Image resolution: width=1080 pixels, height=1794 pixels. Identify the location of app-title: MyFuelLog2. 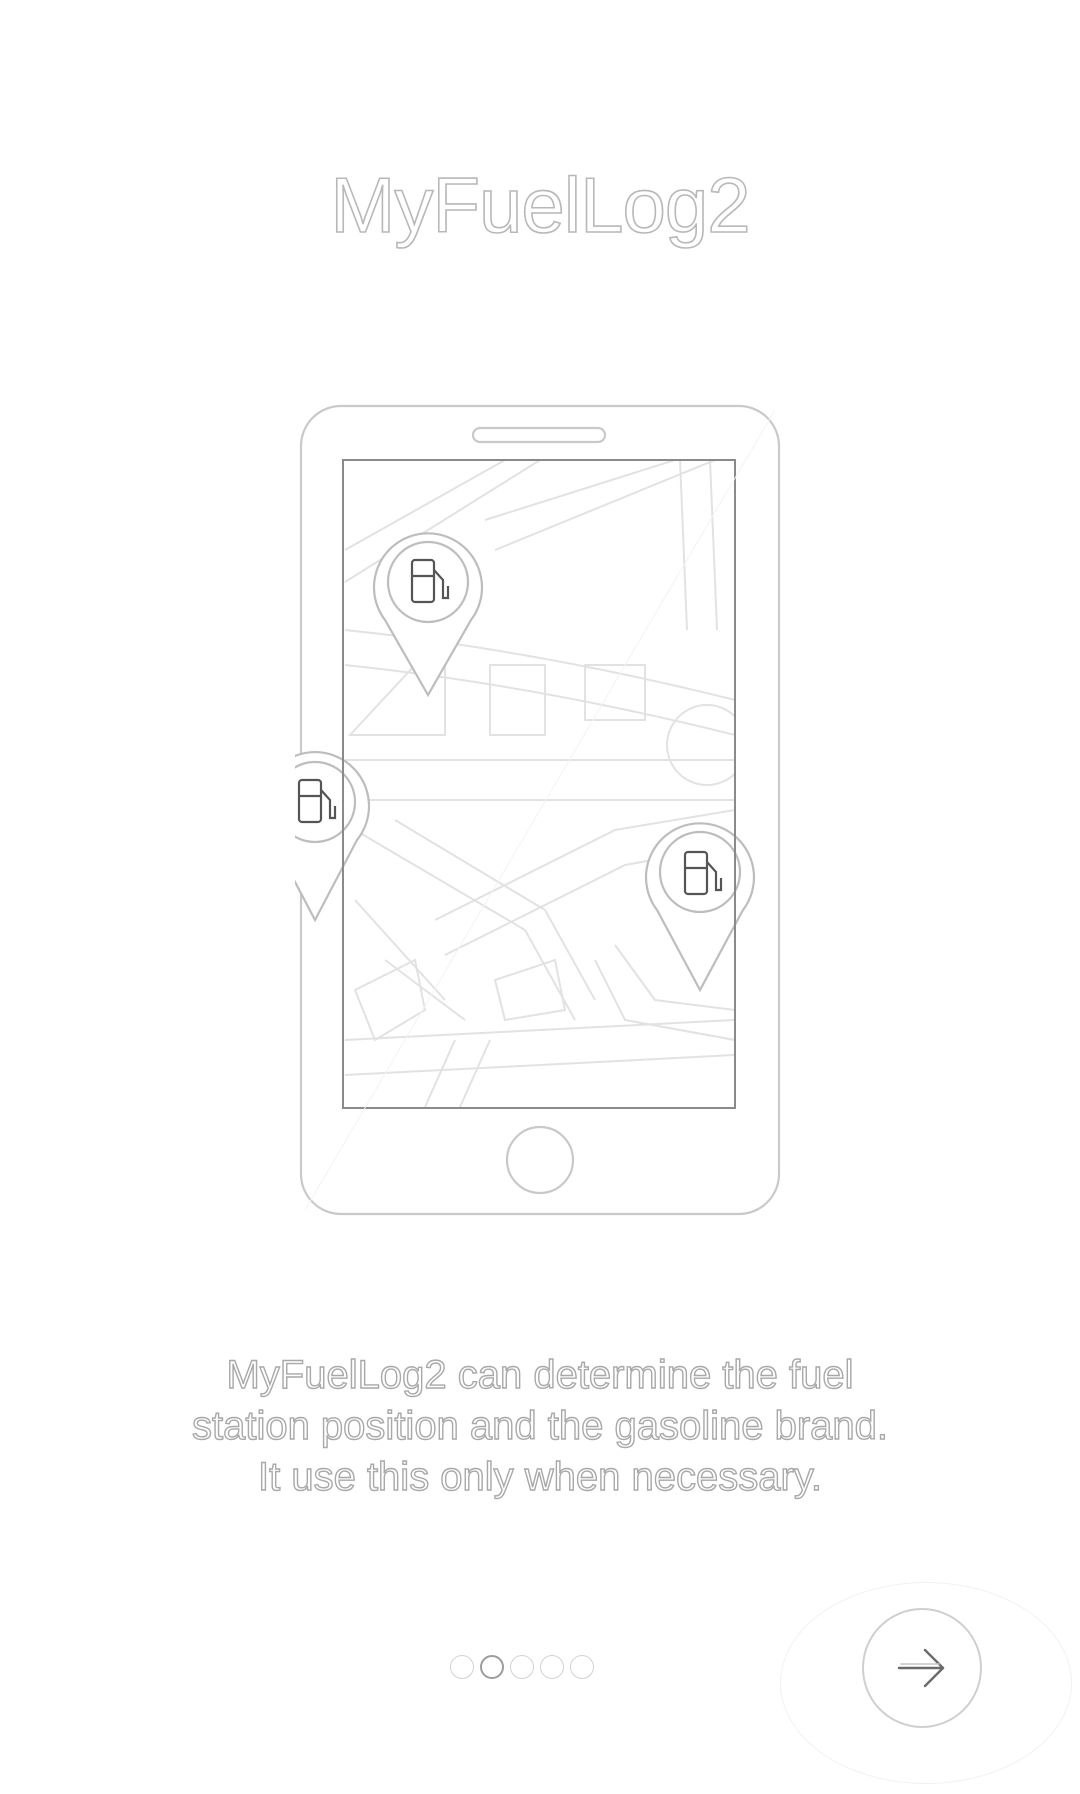
(541, 205).